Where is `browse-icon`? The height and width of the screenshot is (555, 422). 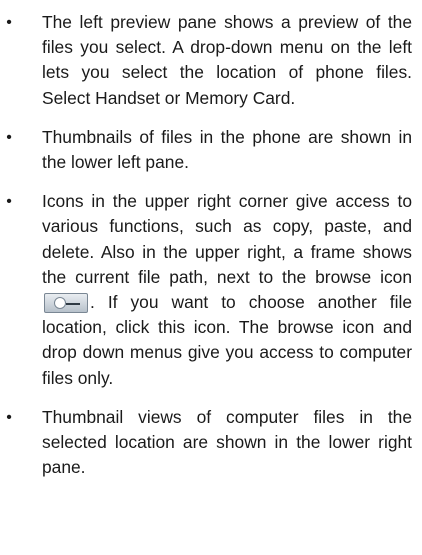 browse-icon is located at coordinates (66, 303).